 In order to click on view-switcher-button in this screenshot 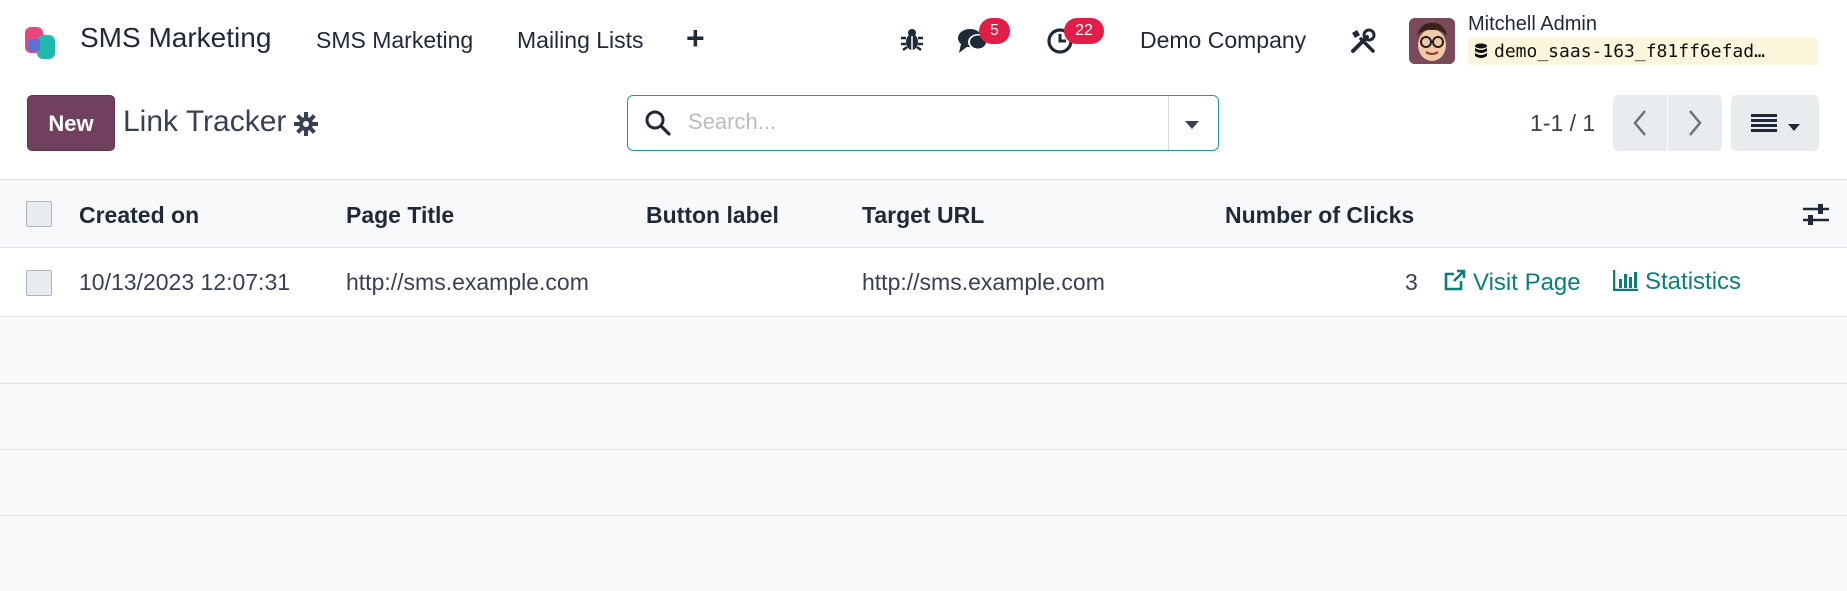, I will do `click(1775, 123)`.